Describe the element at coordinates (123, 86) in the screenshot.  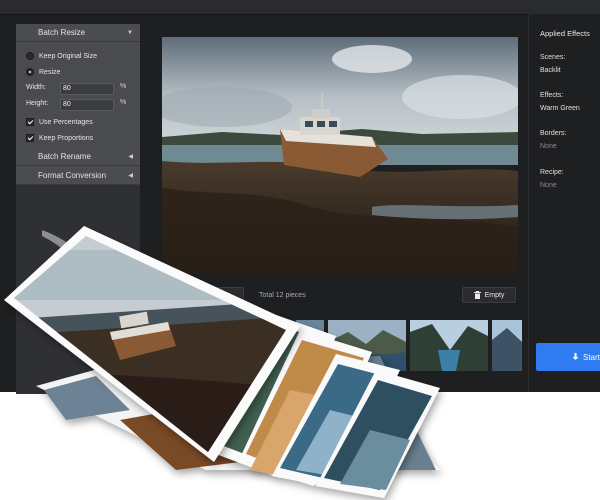
I see `width-unit: %` at that location.